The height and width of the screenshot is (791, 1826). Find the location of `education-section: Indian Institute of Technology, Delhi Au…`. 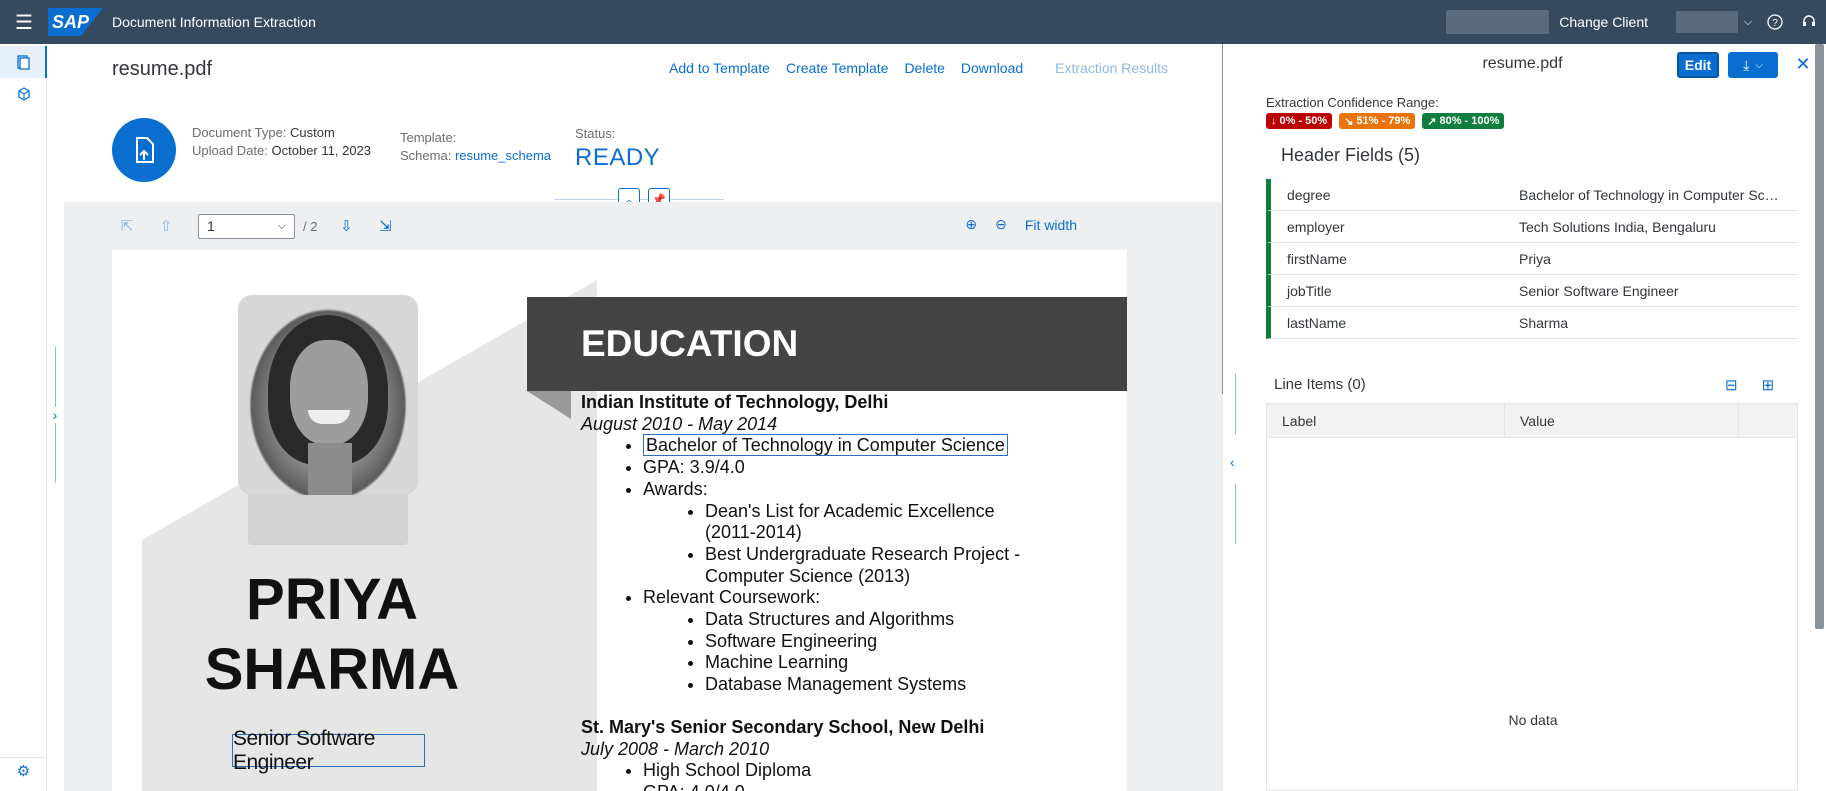

education-section: Indian Institute of Technology, Delhi Au… is located at coordinates (851, 591).